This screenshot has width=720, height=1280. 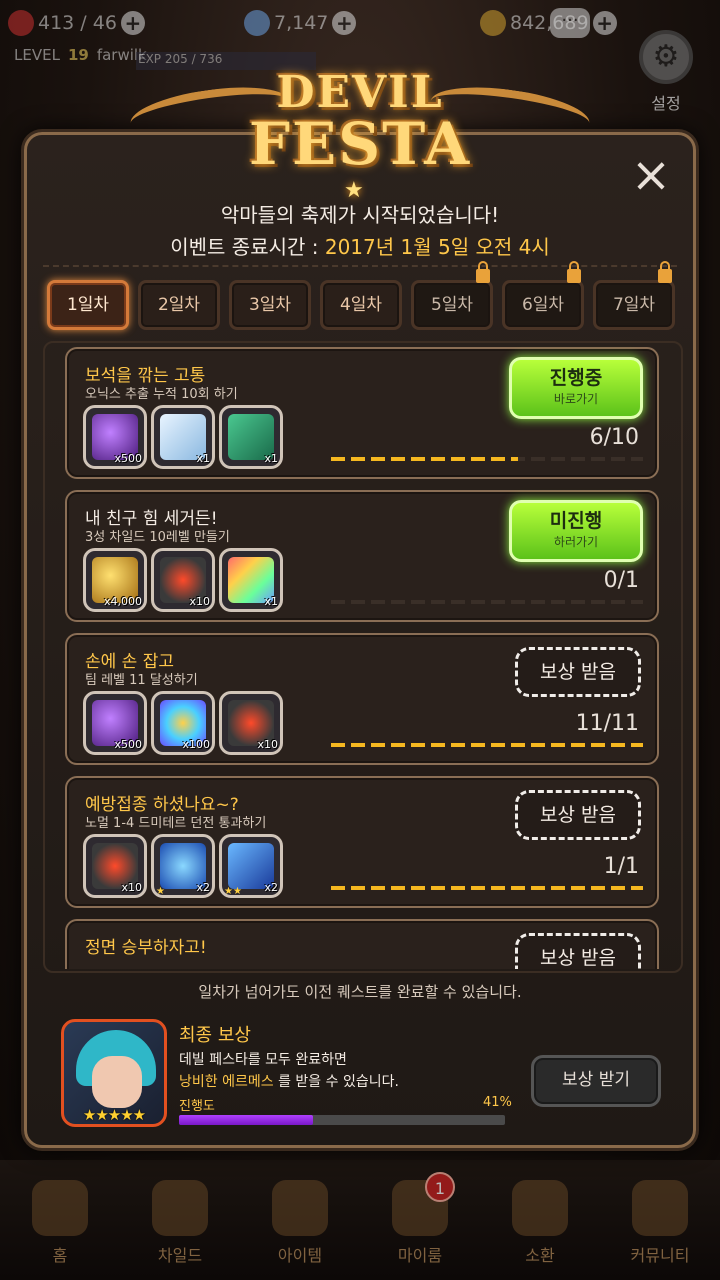 I want to click on quest-action-label: 바로가기, so click(x=576, y=399).